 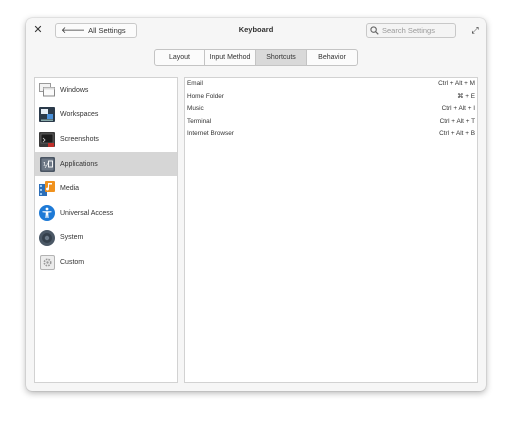 I want to click on sidebar-item-label: Workspaces, so click(x=79, y=115).